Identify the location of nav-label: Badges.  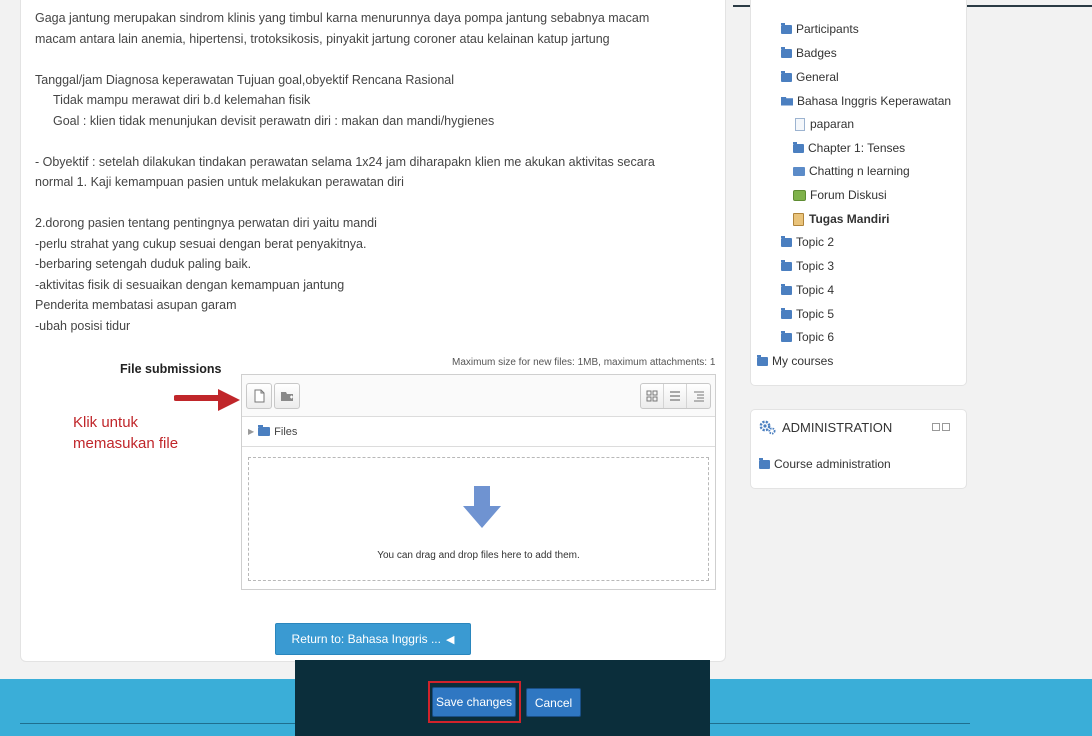
(816, 53).